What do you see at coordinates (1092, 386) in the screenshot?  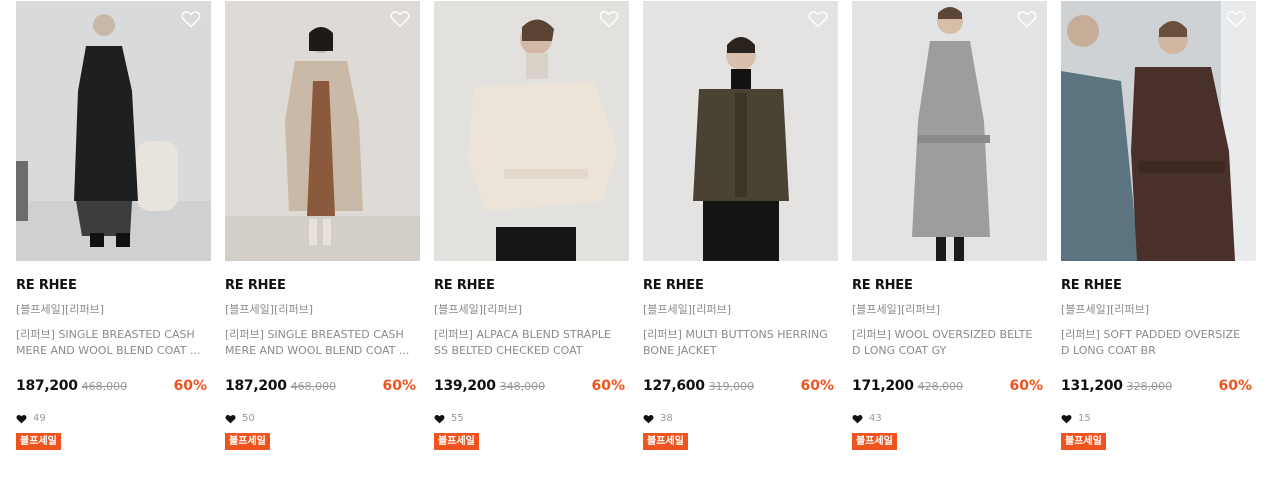 I see `sale-price: 131,200` at bounding box center [1092, 386].